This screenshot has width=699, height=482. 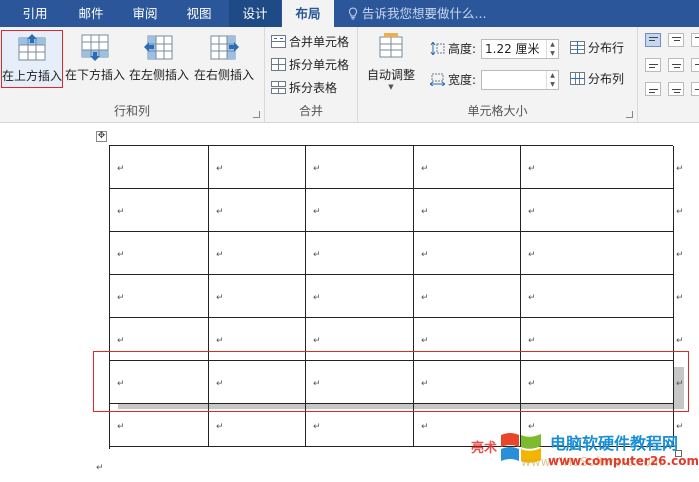 I want to click on align-bottom-right-icon, so click(x=695, y=89).